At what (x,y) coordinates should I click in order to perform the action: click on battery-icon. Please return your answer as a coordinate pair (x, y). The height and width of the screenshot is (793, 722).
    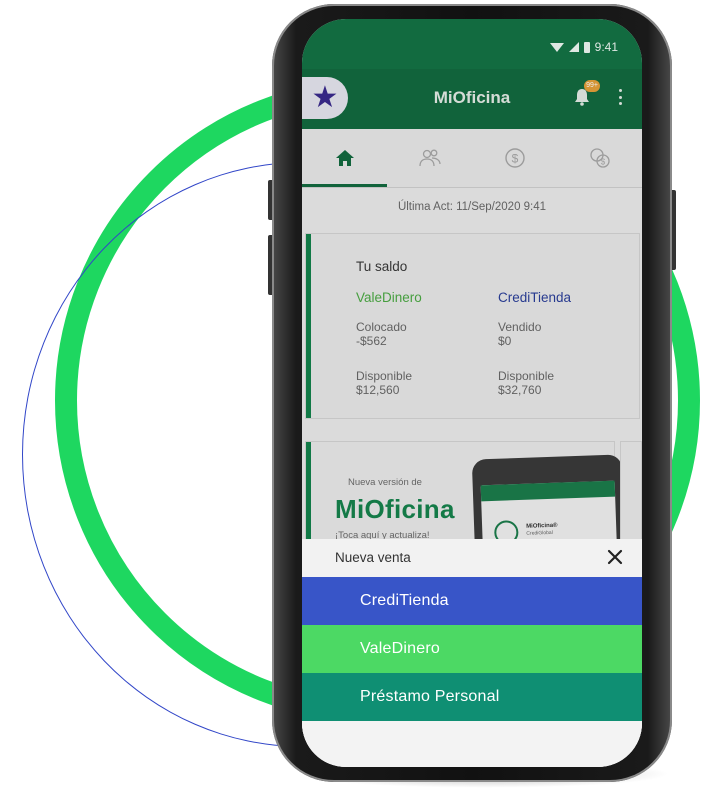
    Looking at the image, I should click on (586, 47).